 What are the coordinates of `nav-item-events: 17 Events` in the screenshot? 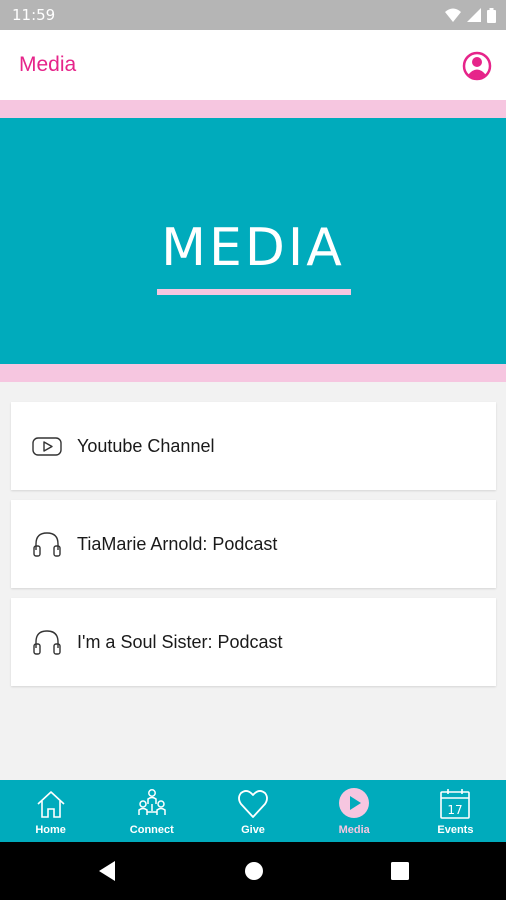 It's located at (455, 811).